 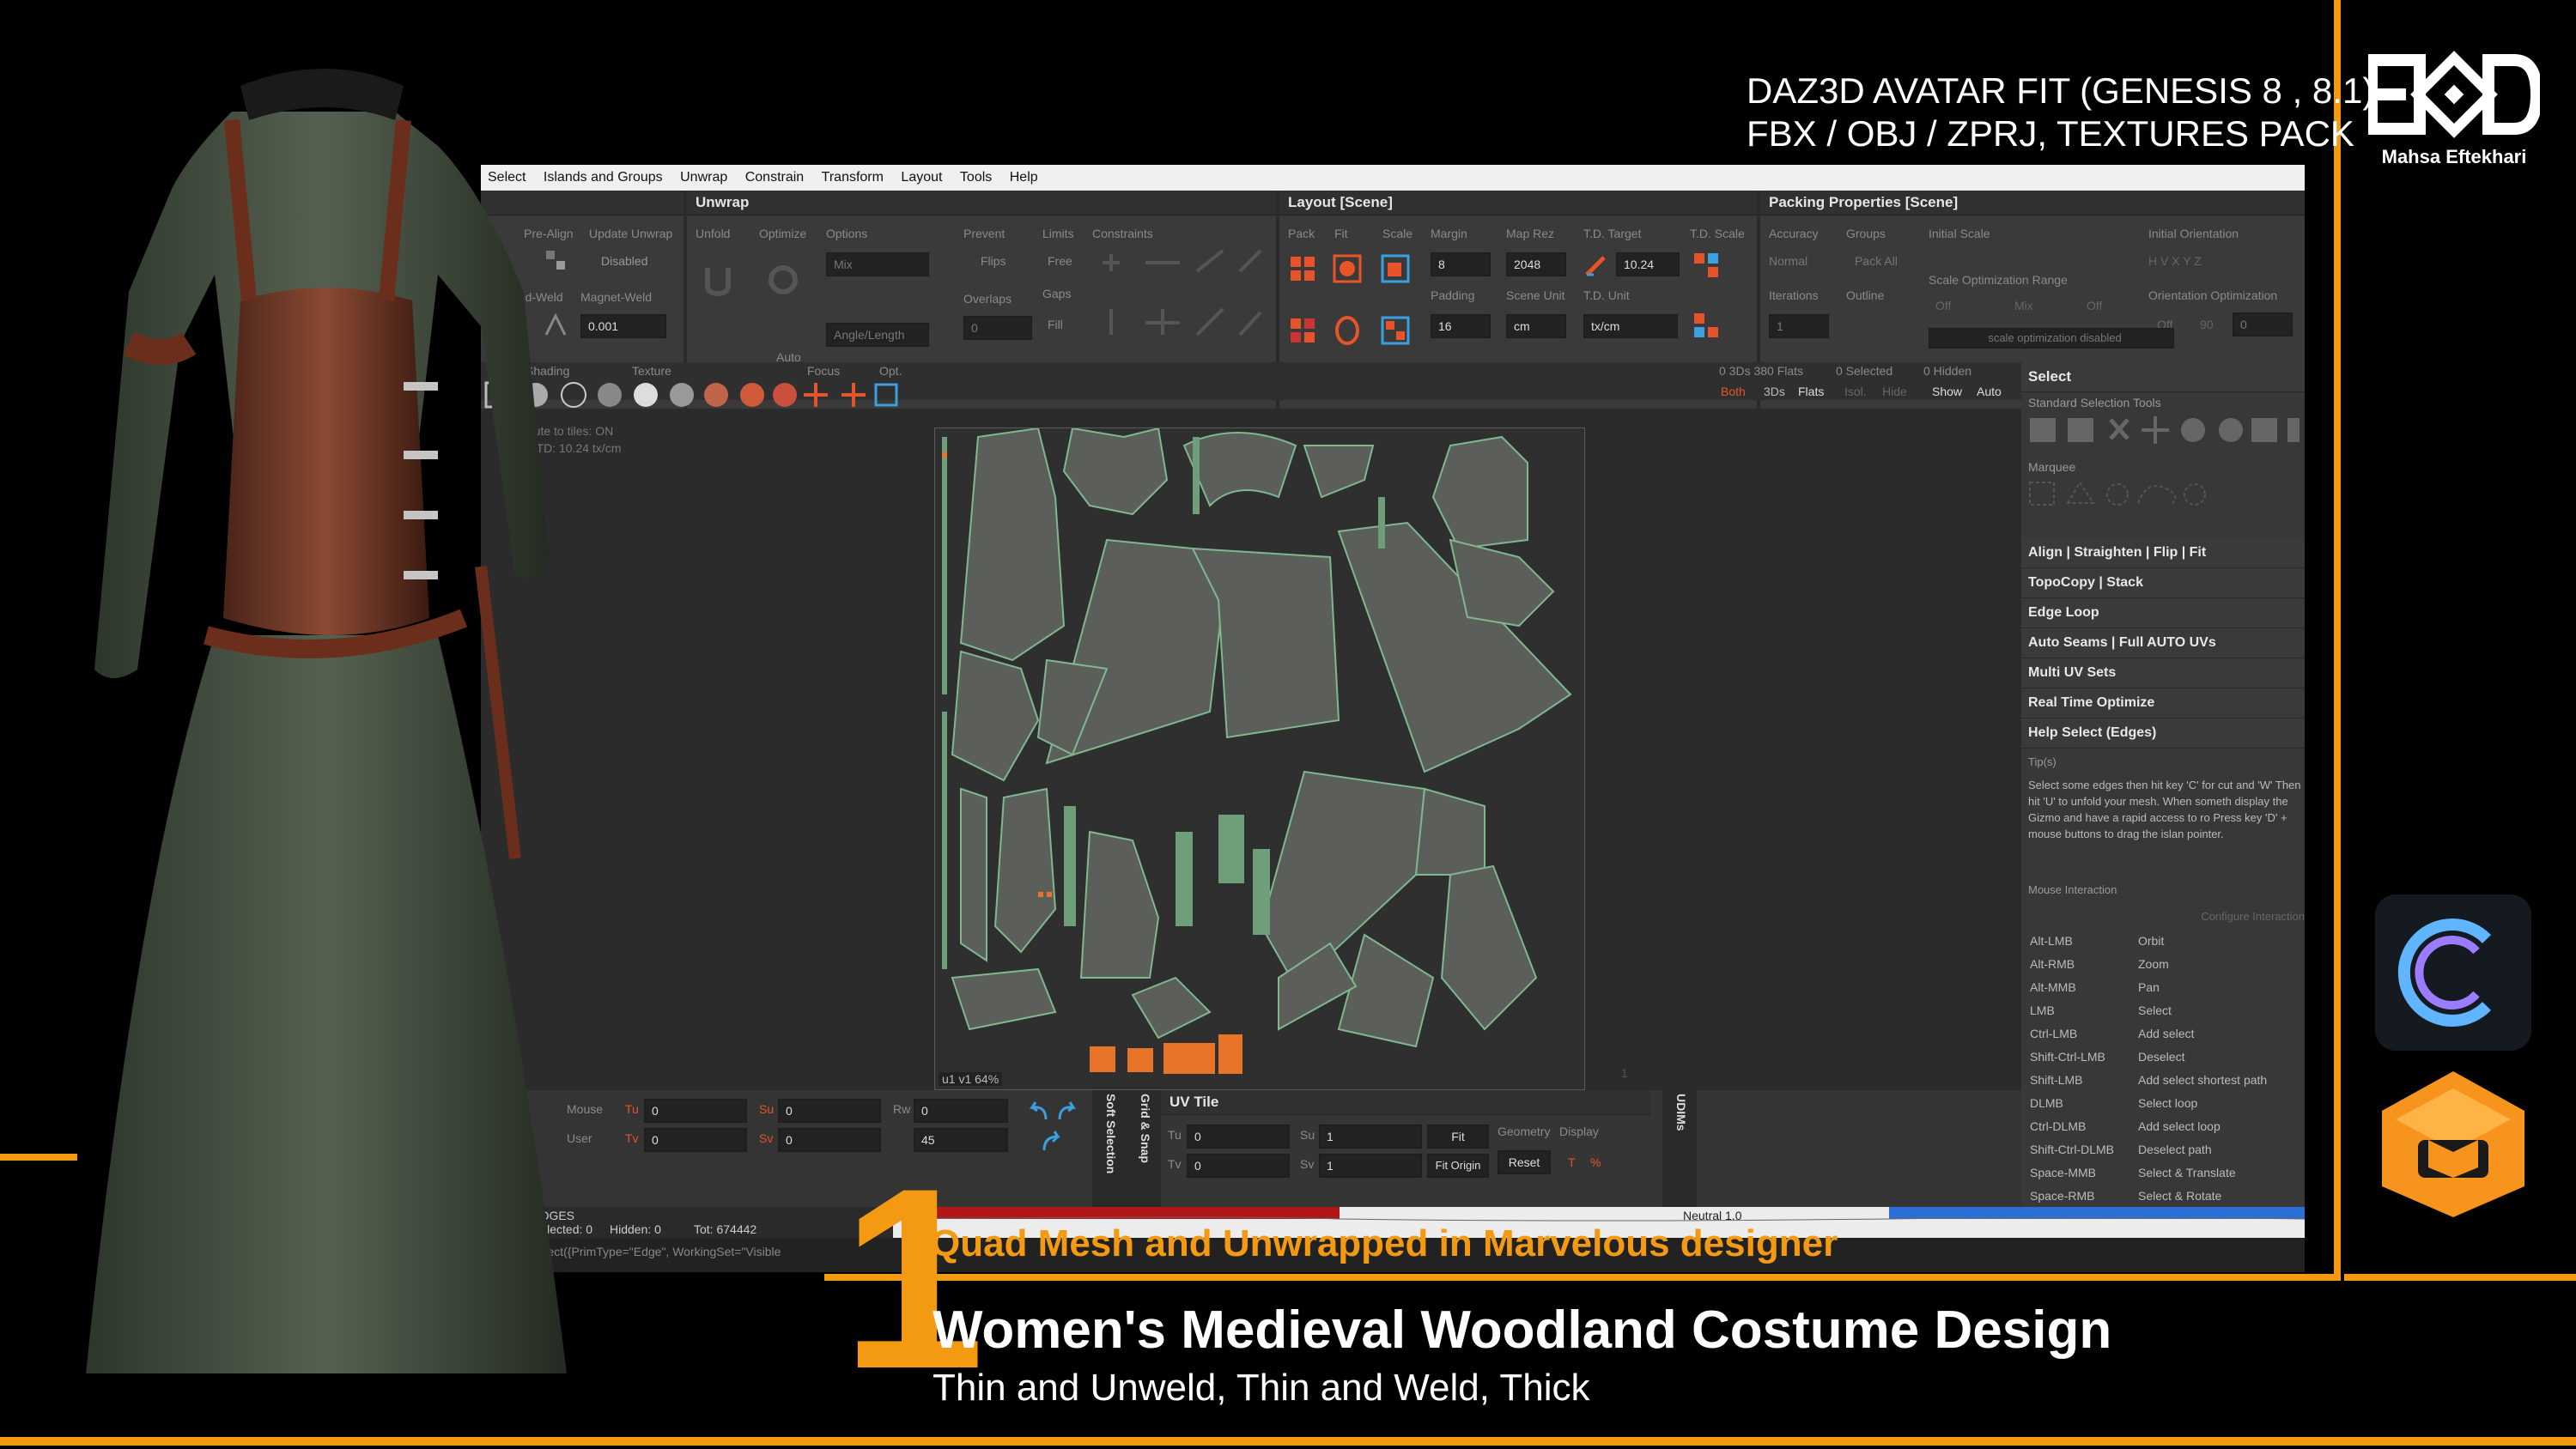 I want to click on unfold-icon, so click(x=718, y=280).